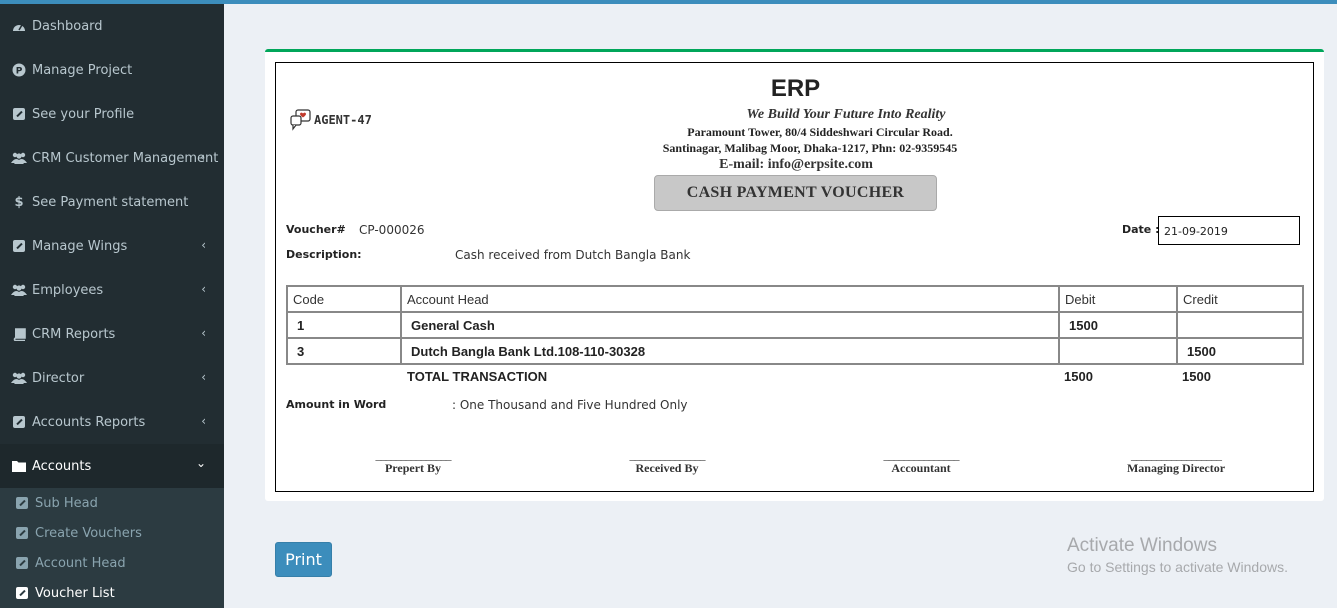 Image resolution: width=1337 pixels, height=608 pixels. What do you see at coordinates (88, 533) in the screenshot?
I see `submenu-item-label: Create Vouchers` at bounding box center [88, 533].